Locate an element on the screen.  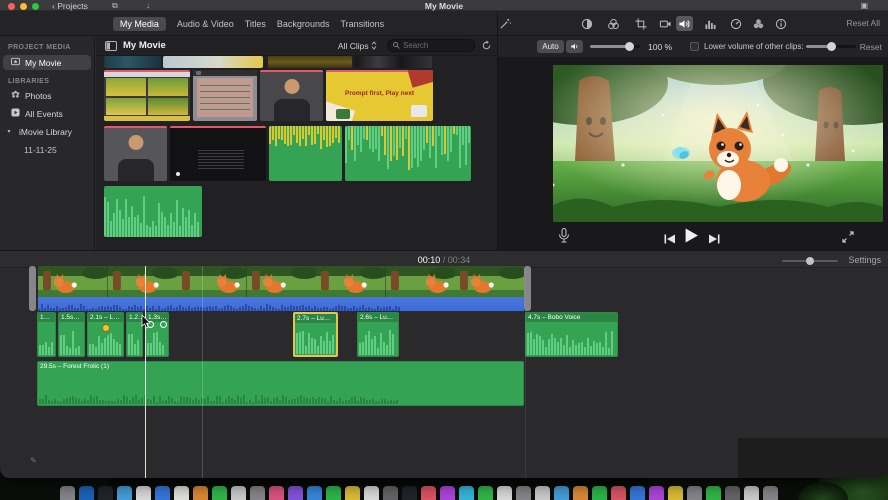
lower-volume-slider-knob is located at coordinates (831, 46).